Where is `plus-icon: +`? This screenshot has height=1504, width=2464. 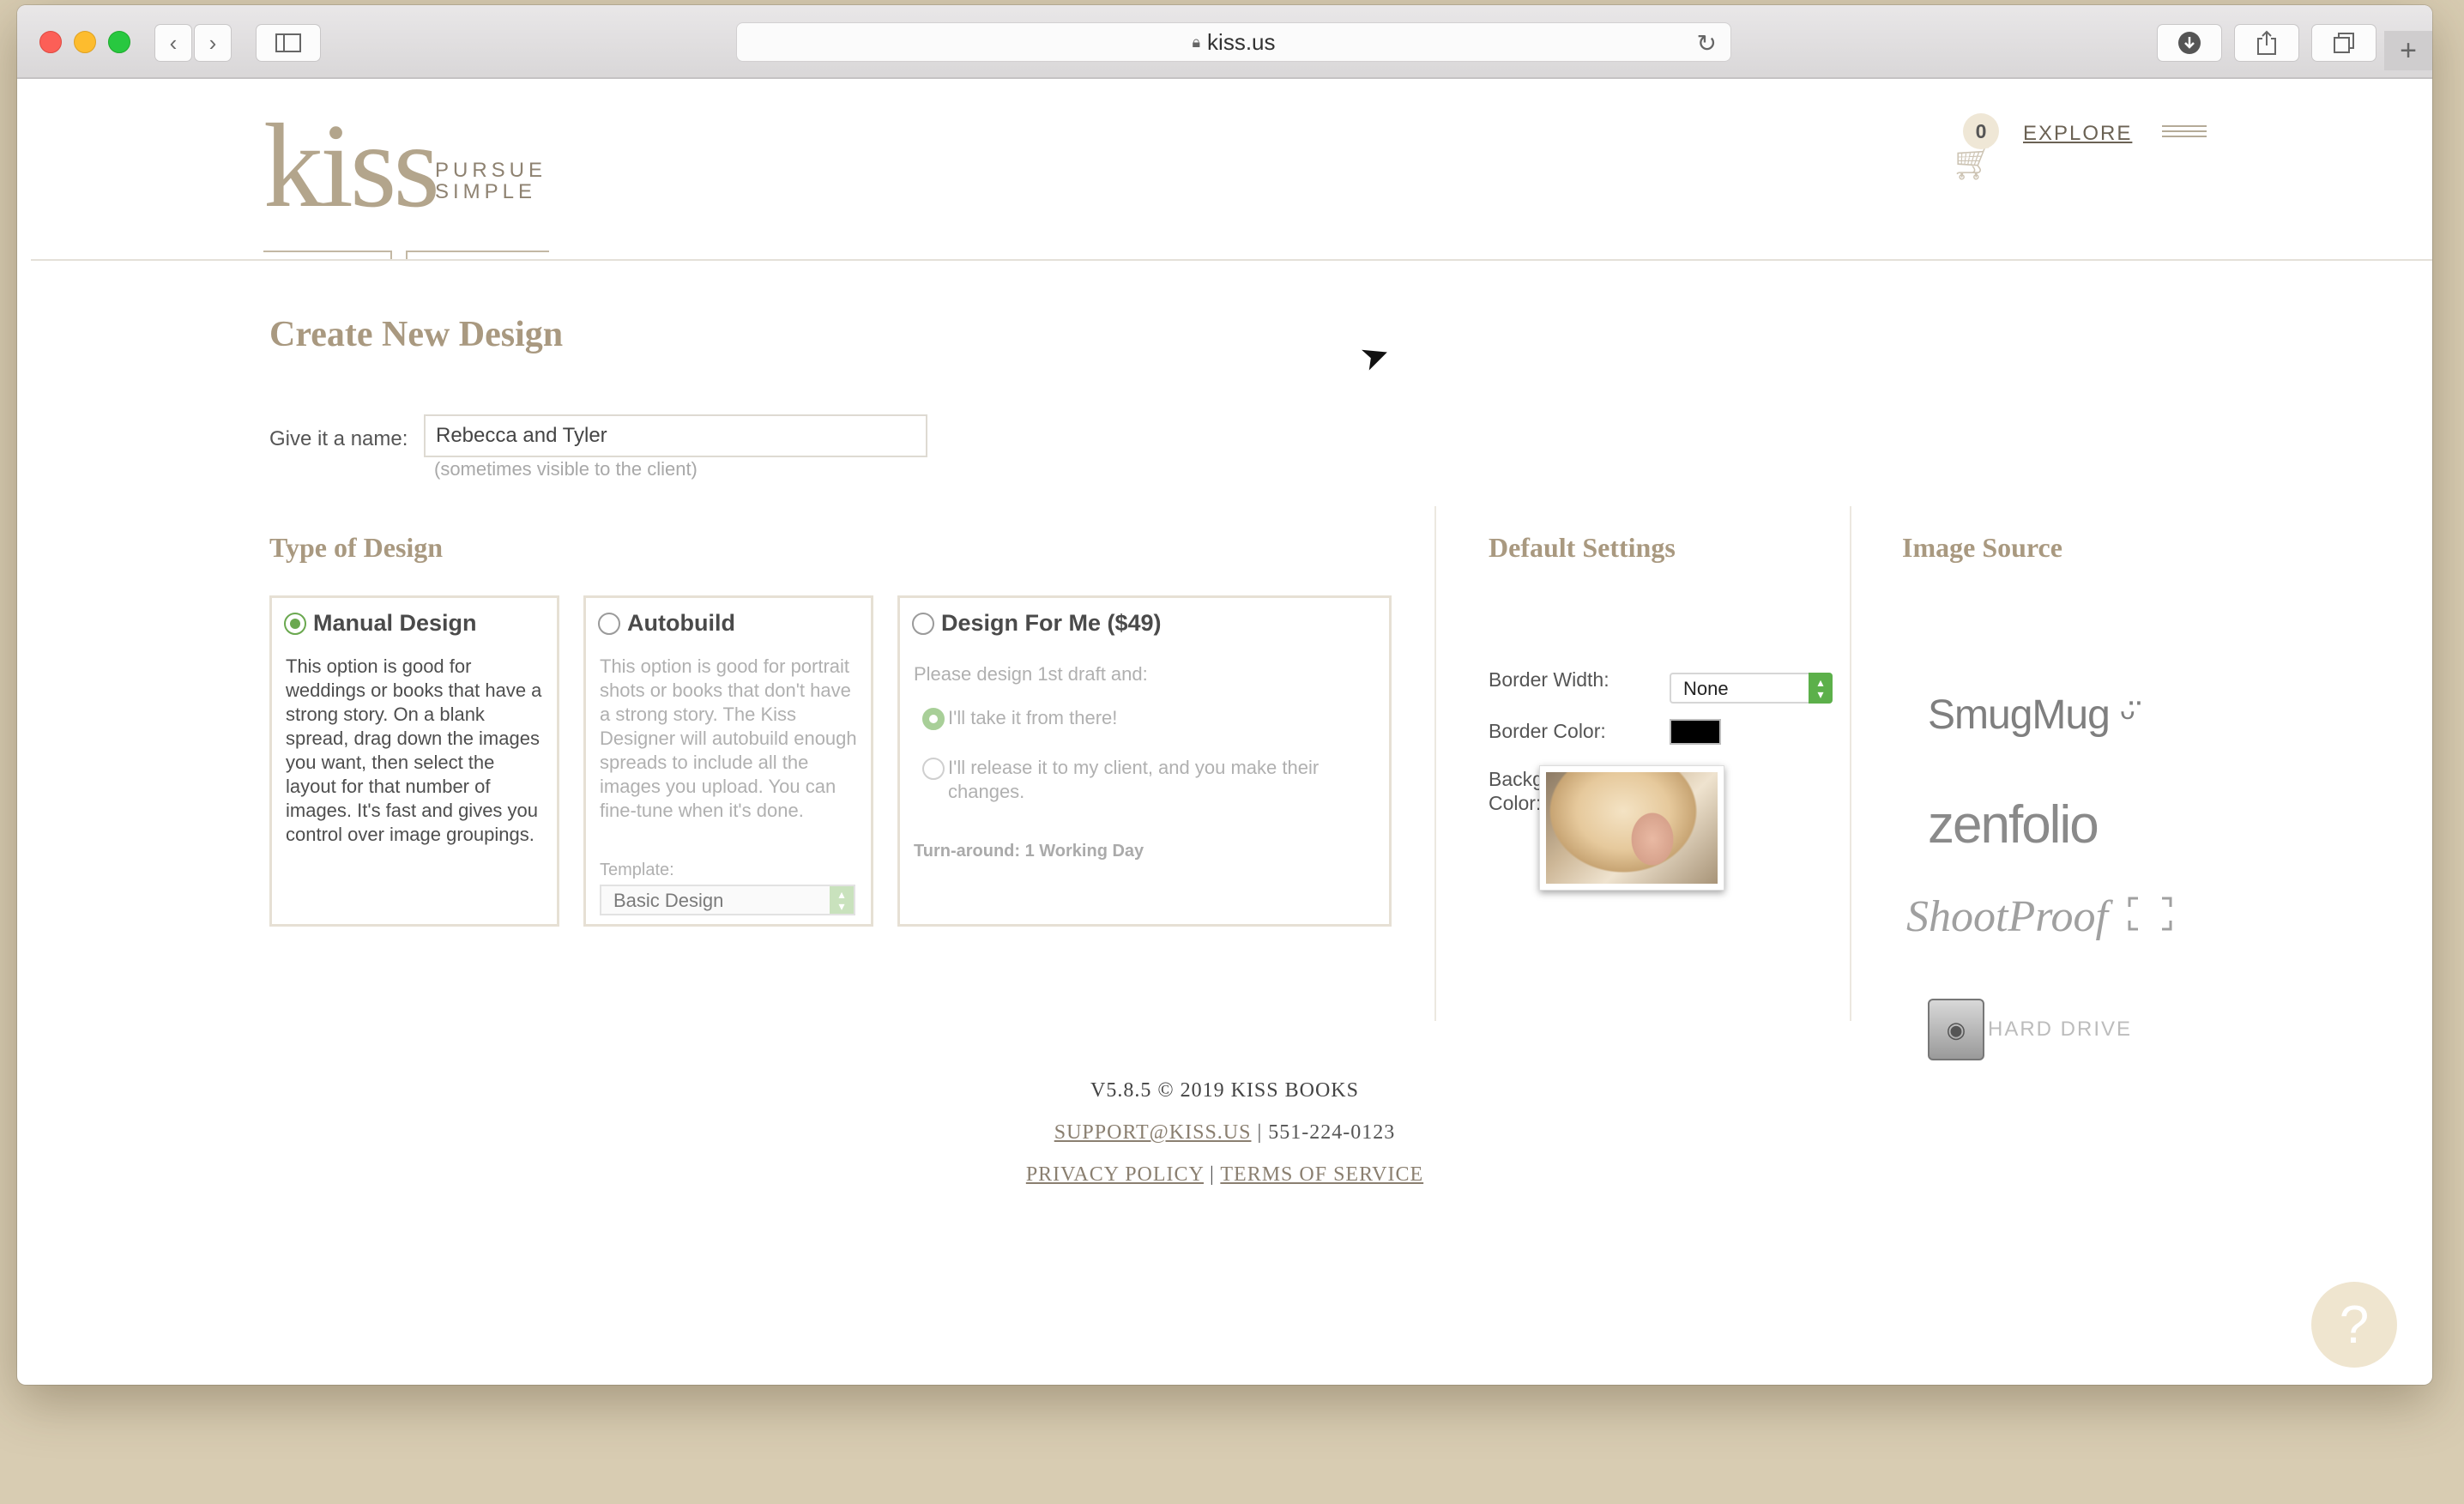
plus-icon: + is located at coordinates (2408, 50).